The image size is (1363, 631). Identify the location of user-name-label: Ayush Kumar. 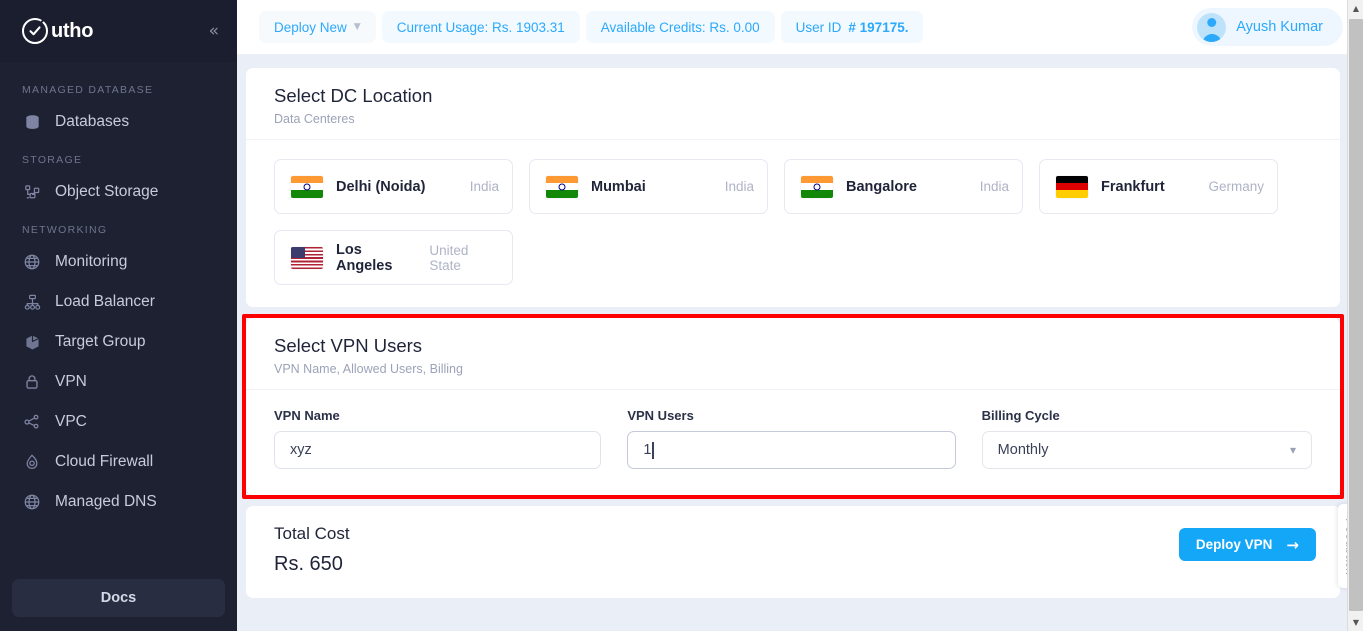
(1279, 27).